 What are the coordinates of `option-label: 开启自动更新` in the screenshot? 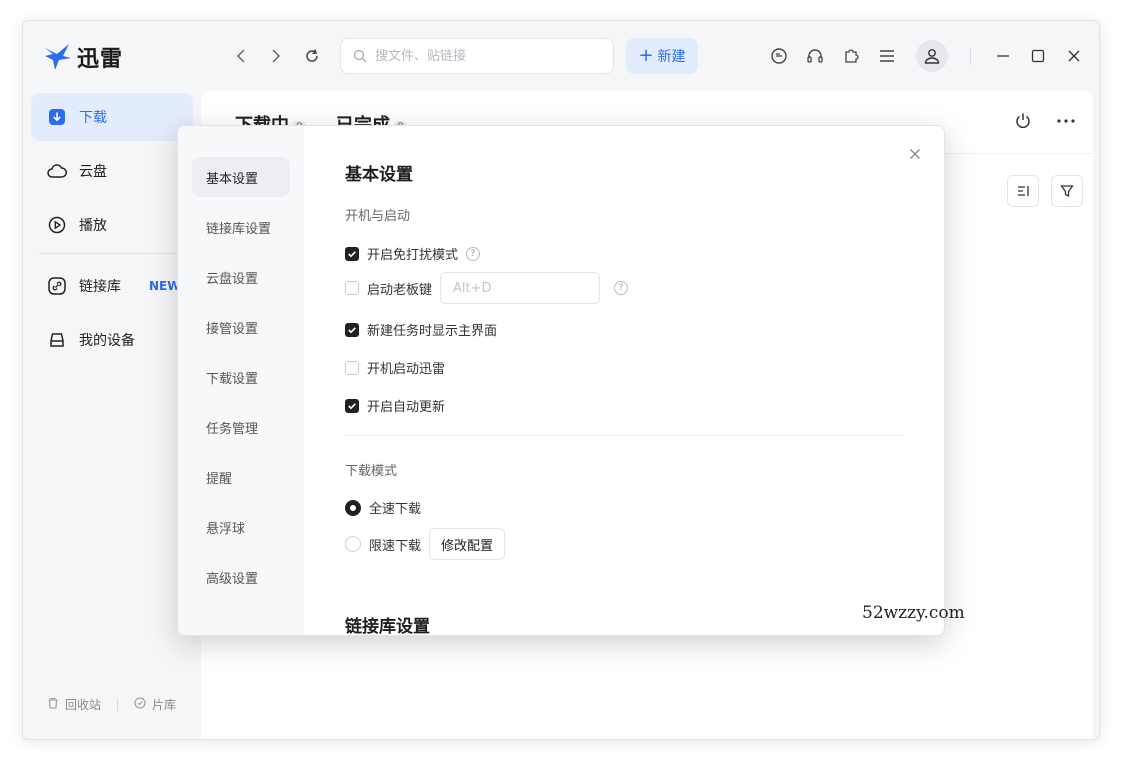 It's located at (406, 407).